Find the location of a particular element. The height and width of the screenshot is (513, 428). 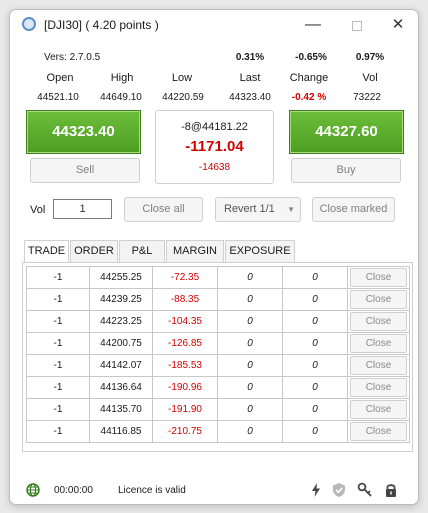

vol-header: Vol is located at coordinates (370, 78).